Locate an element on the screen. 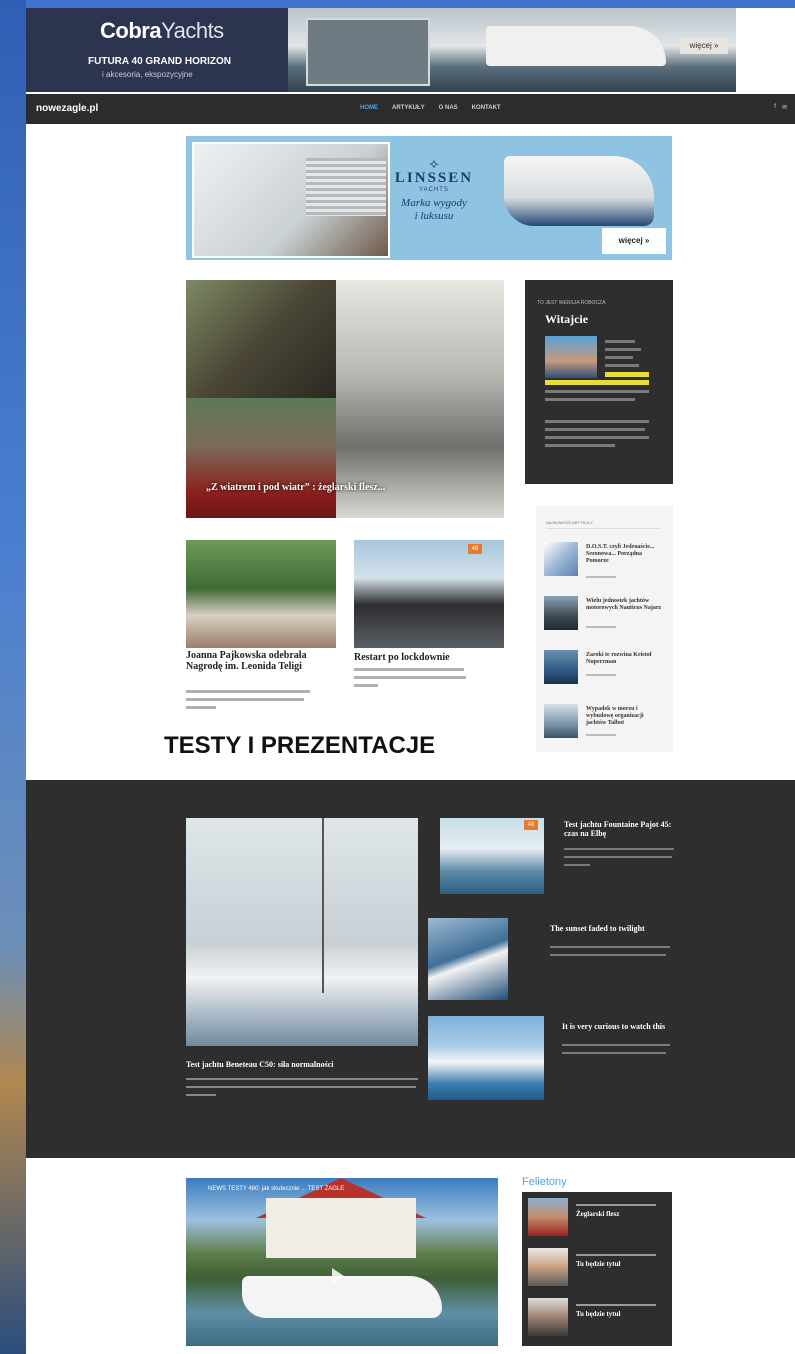  ad-window-blinds is located at coordinates (346, 187).